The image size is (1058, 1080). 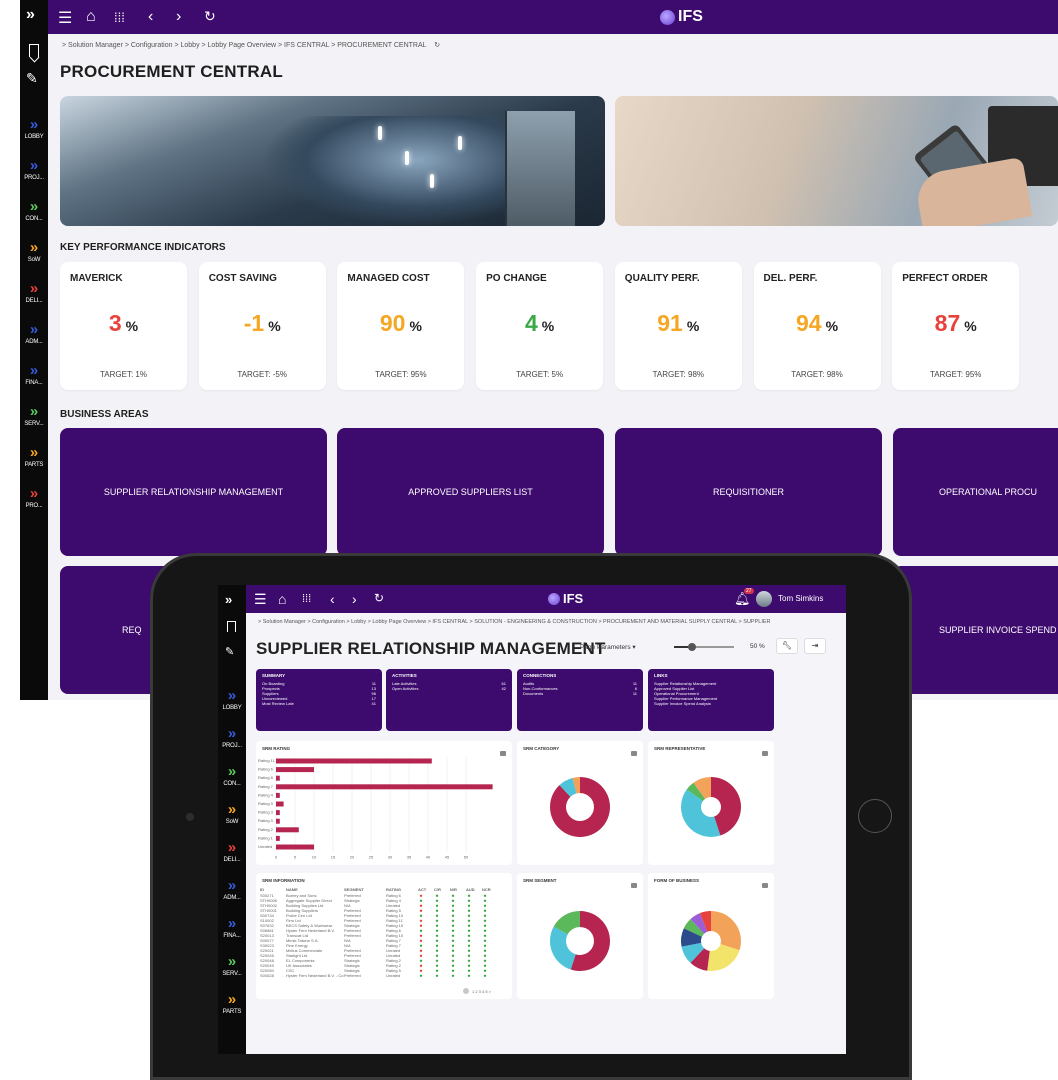 What do you see at coordinates (123, 326) in the screenshot?
I see `kpi-card: MAVERICK 3% TARGET: 1%` at bounding box center [123, 326].